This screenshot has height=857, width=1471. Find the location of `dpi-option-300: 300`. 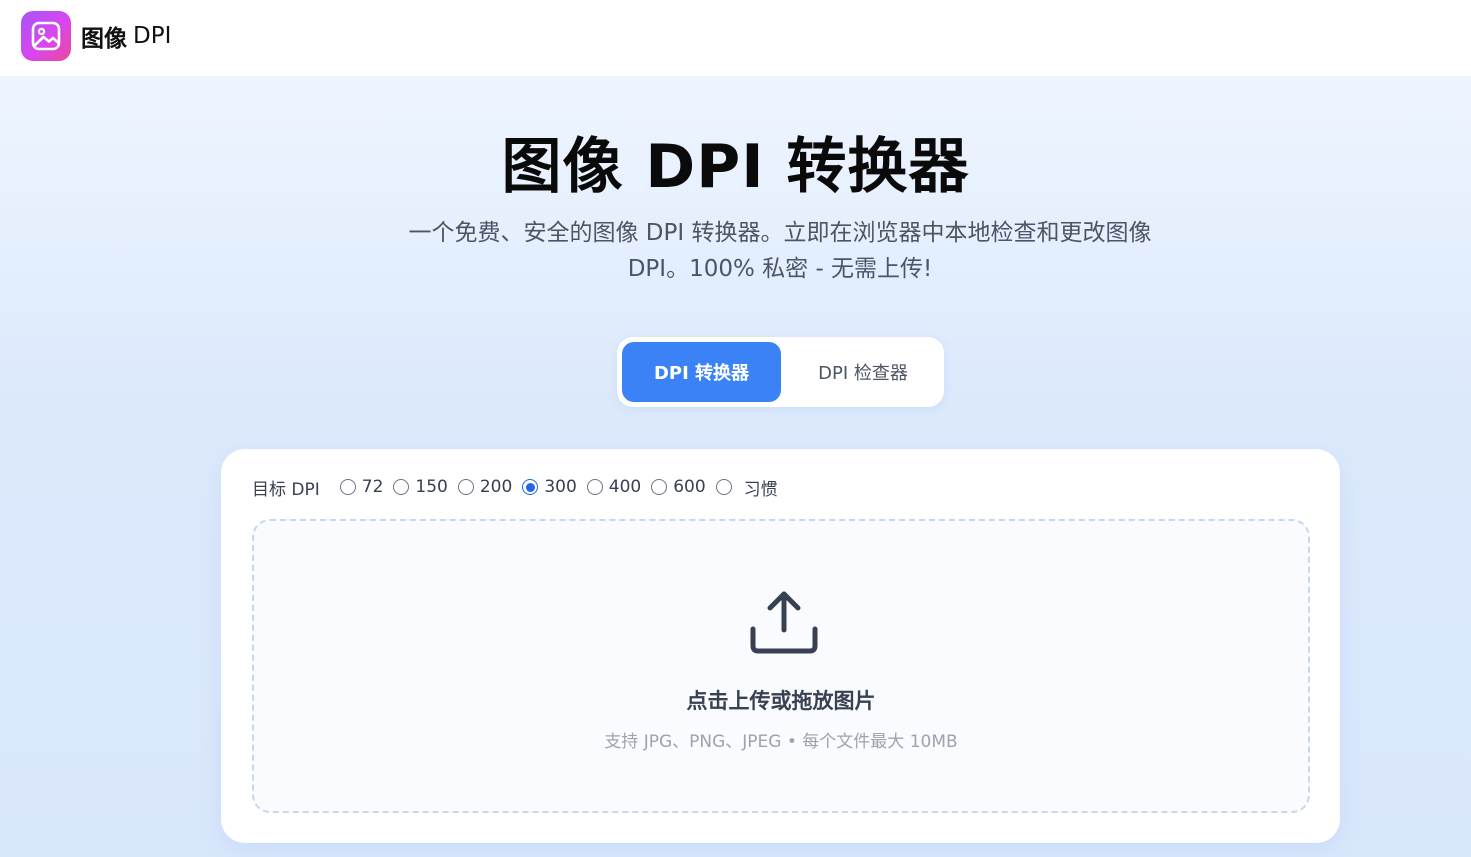

dpi-option-300: 300 is located at coordinates (549, 487).